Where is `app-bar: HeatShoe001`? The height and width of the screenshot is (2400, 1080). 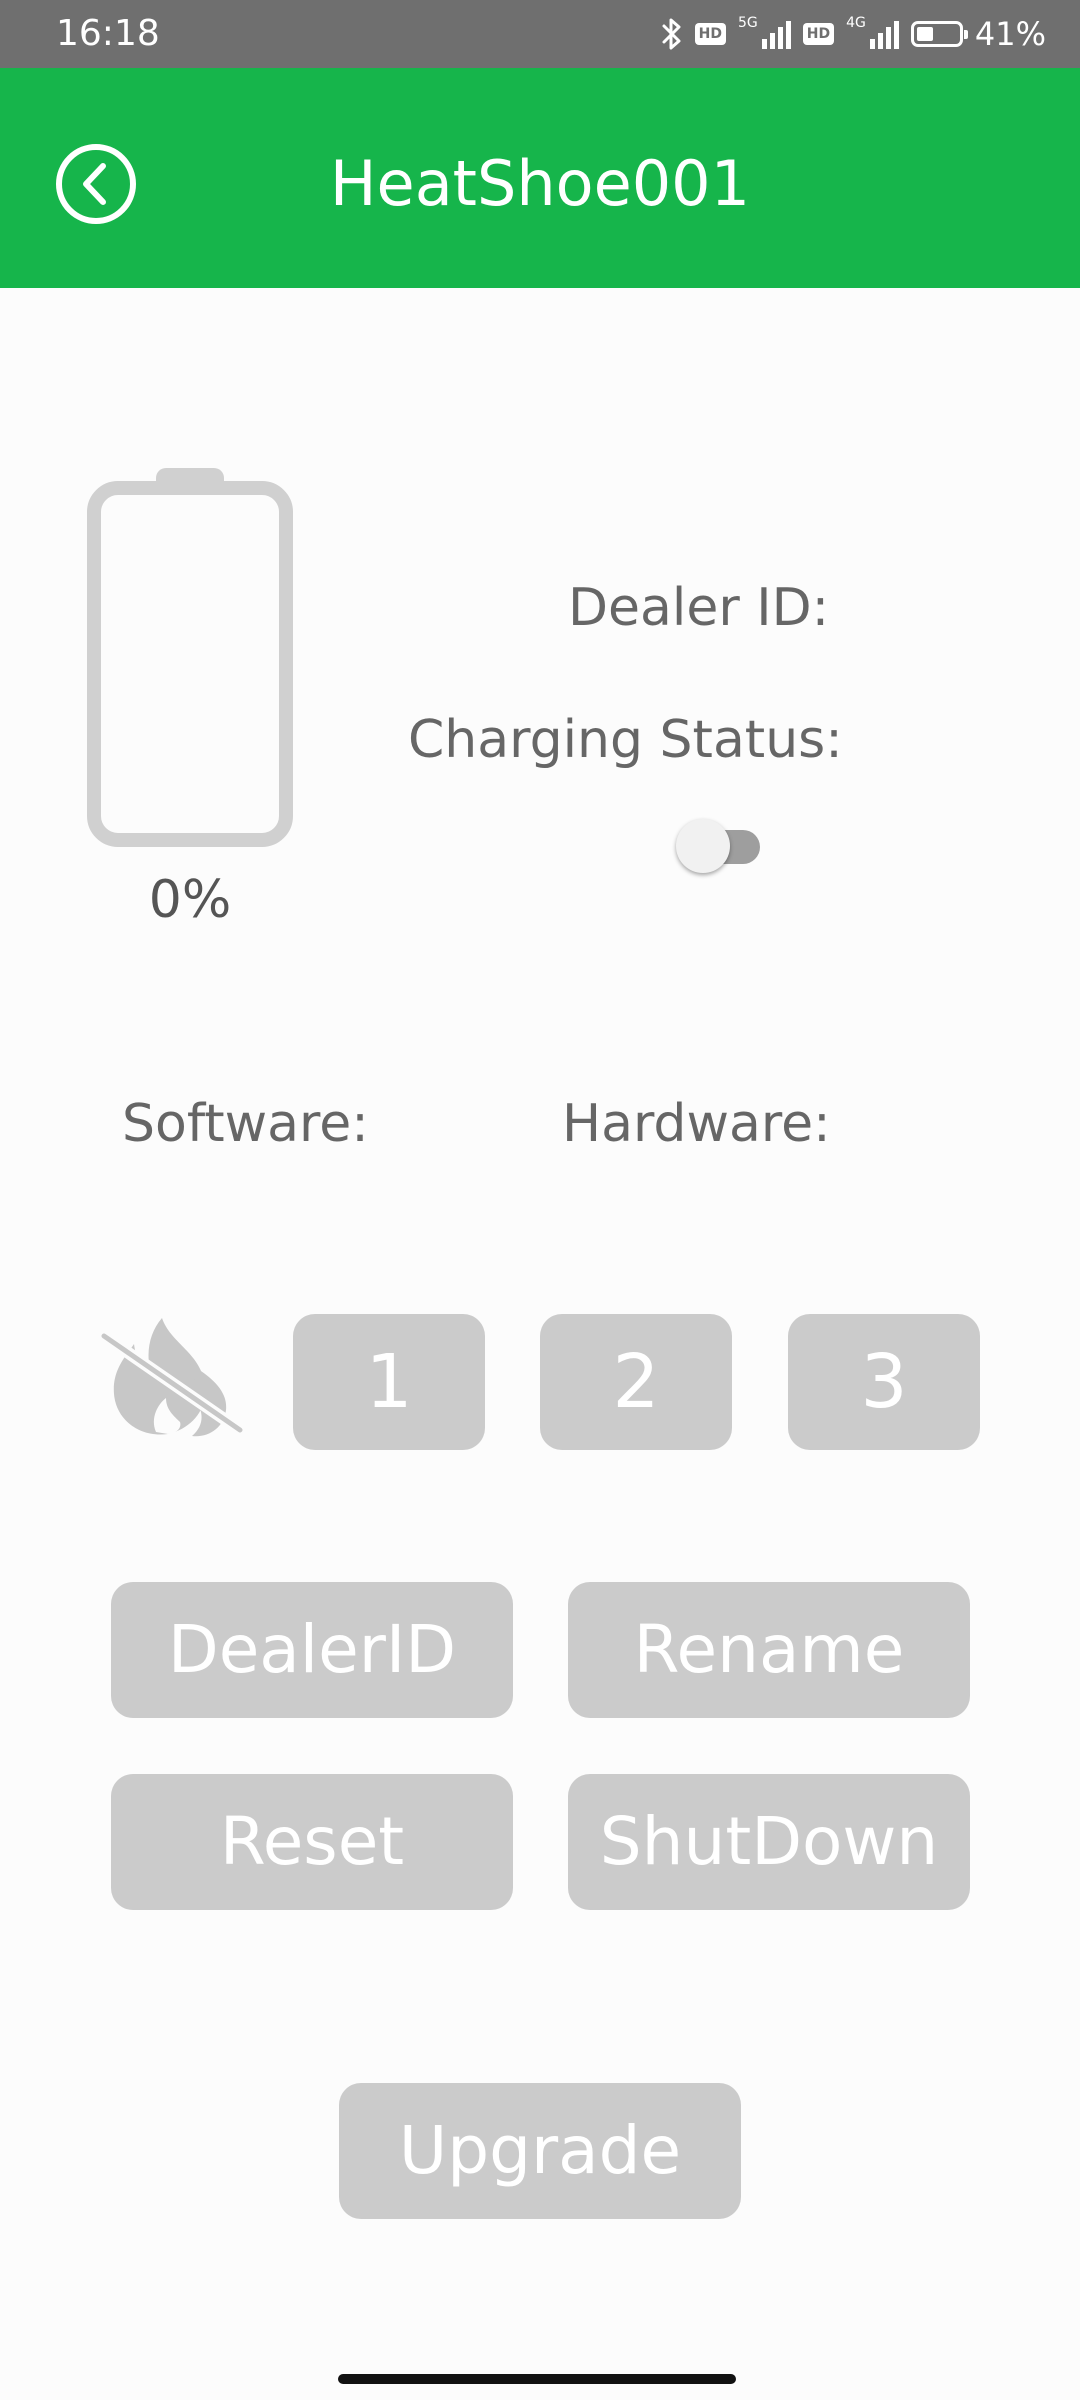
app-bar: HeatShoe001 is located at coordinates (540, 178).